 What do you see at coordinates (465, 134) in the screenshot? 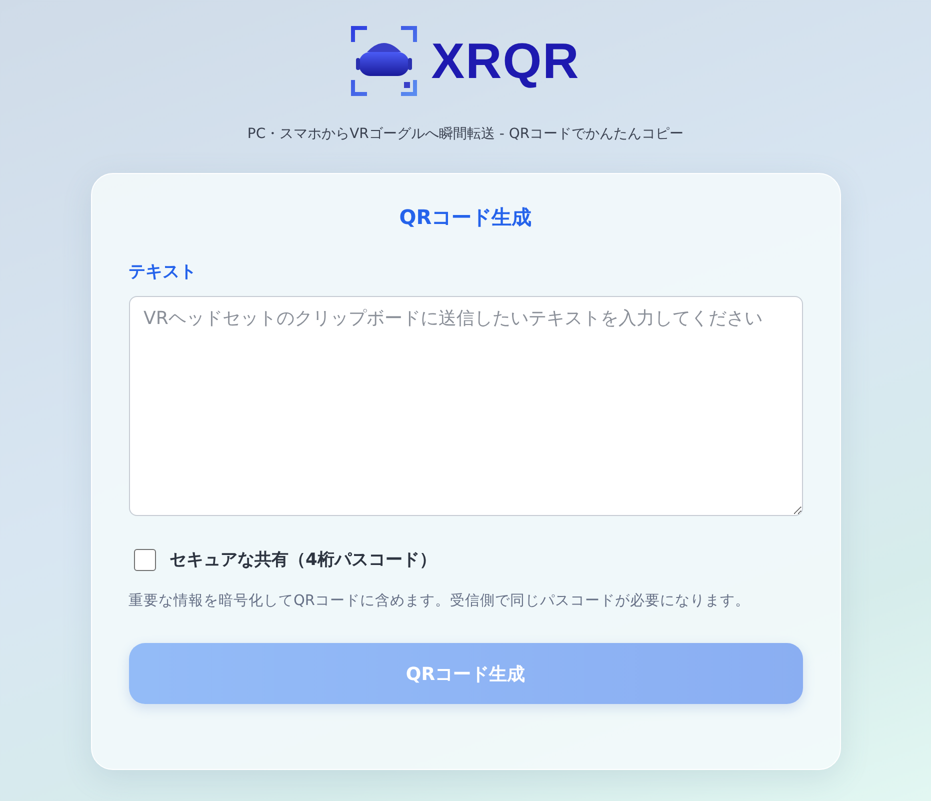
I see `tagline: PC・スマホからVRゴーグルへ瞬間転送 - QRコードでかんたんコピー` at bounding box center [465, 134].